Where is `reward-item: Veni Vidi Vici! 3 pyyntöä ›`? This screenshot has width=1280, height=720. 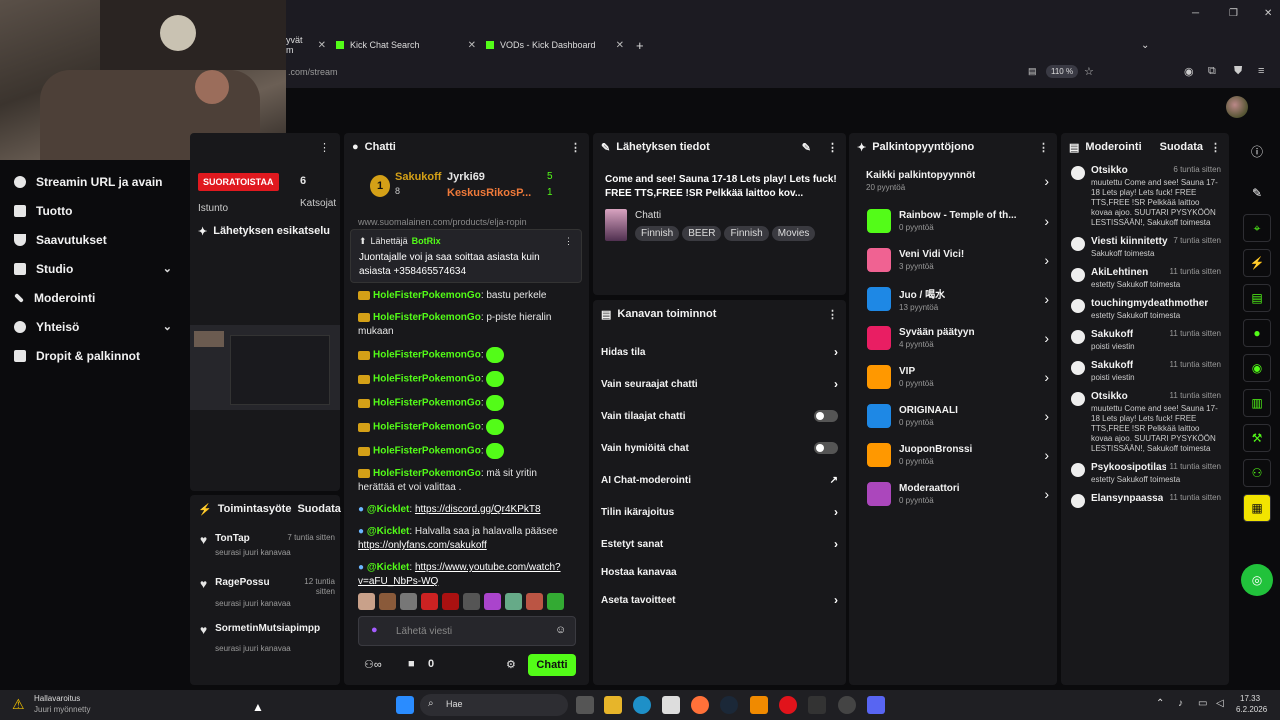
reward-item: Veni Vidi Vici! 3 pyyntöä › is located at coordinates (953, 259).